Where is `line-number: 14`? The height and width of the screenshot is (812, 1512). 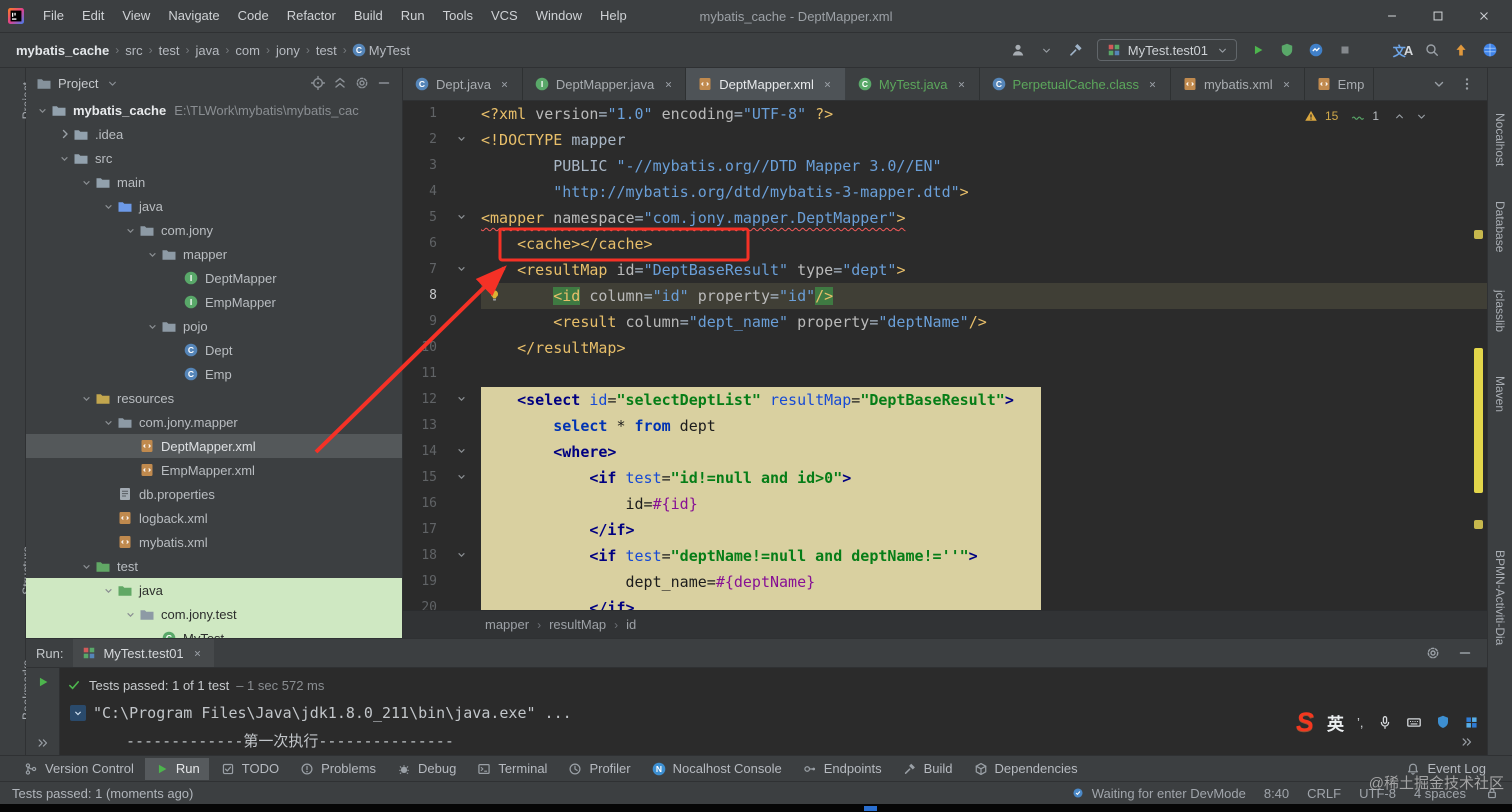 line-number: 14 is located at coordinates (420, 452).